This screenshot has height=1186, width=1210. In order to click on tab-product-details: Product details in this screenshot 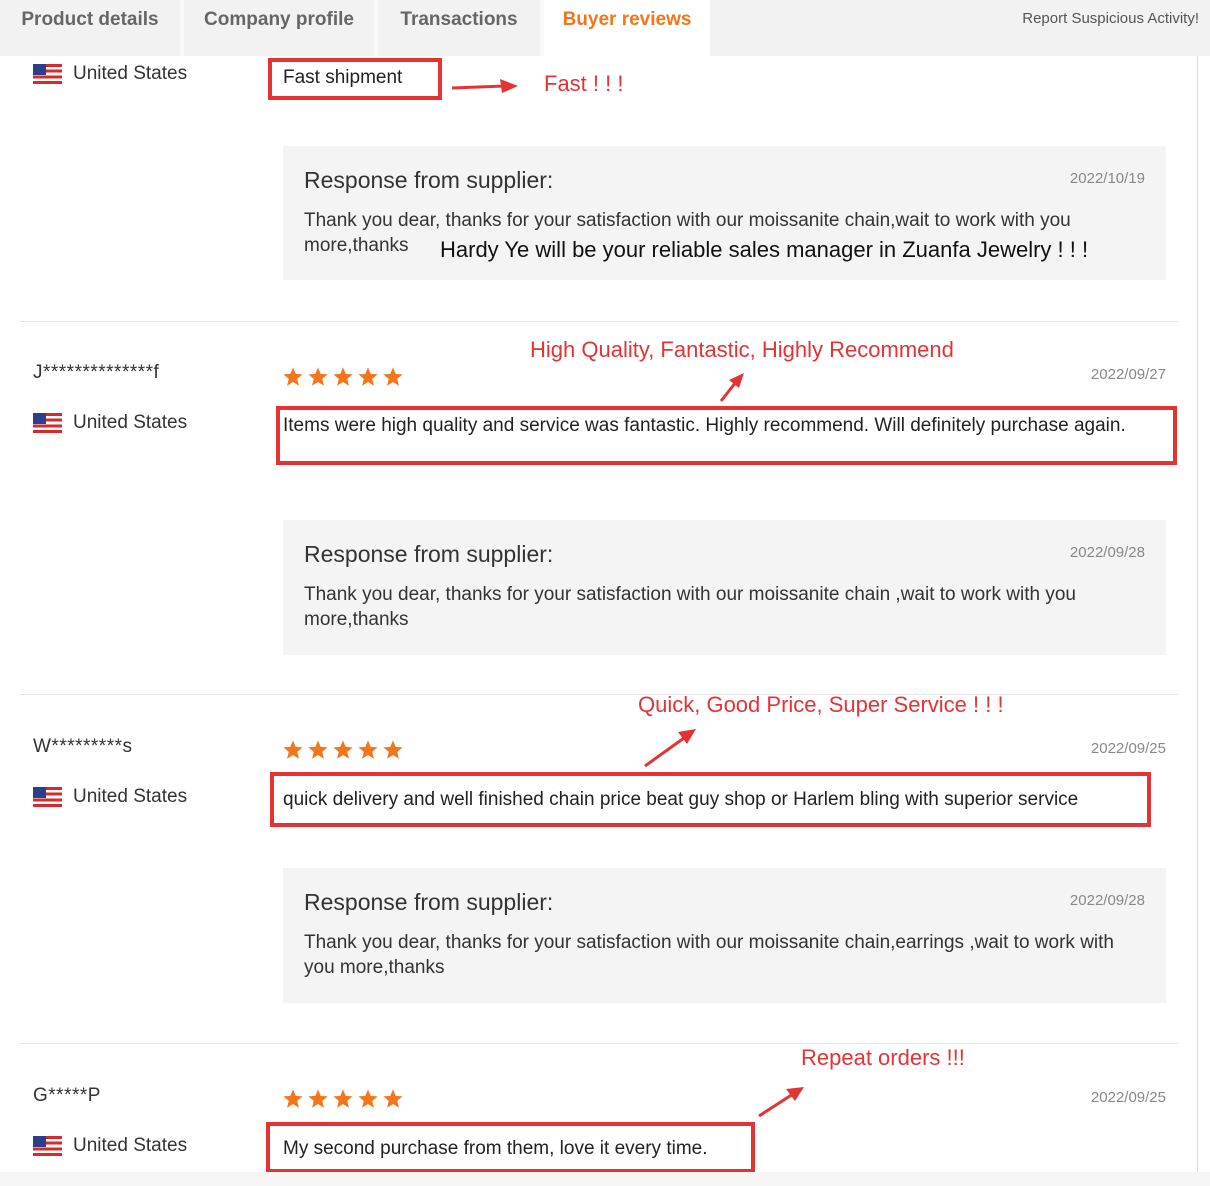, I will do `click(90, 28)`.